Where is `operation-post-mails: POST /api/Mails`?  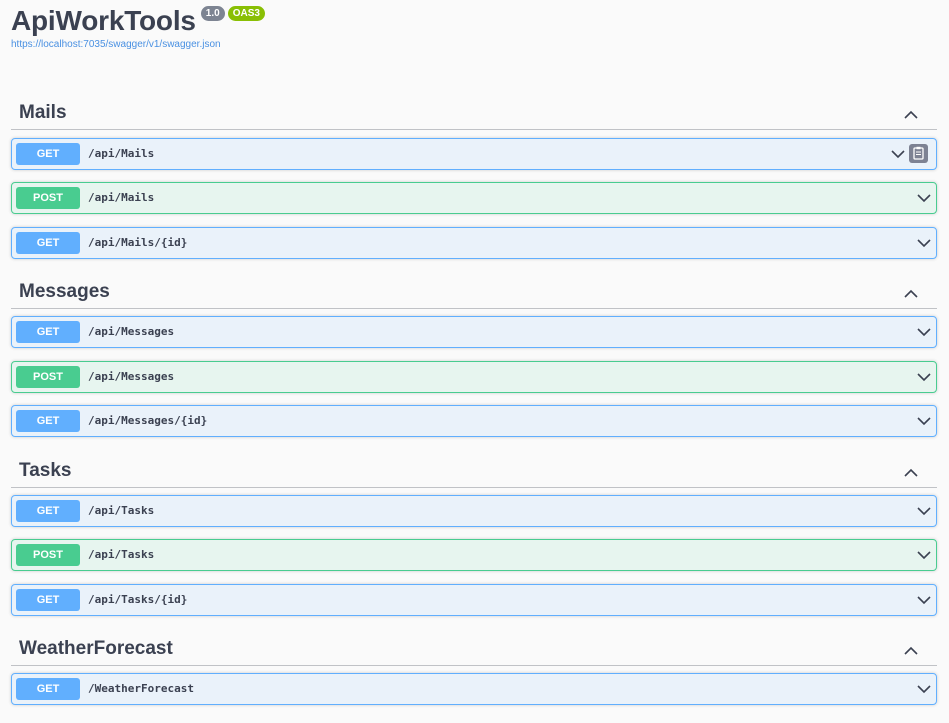
operation-post-mails: POST /api/Mails is located at coordinates (474, 198).